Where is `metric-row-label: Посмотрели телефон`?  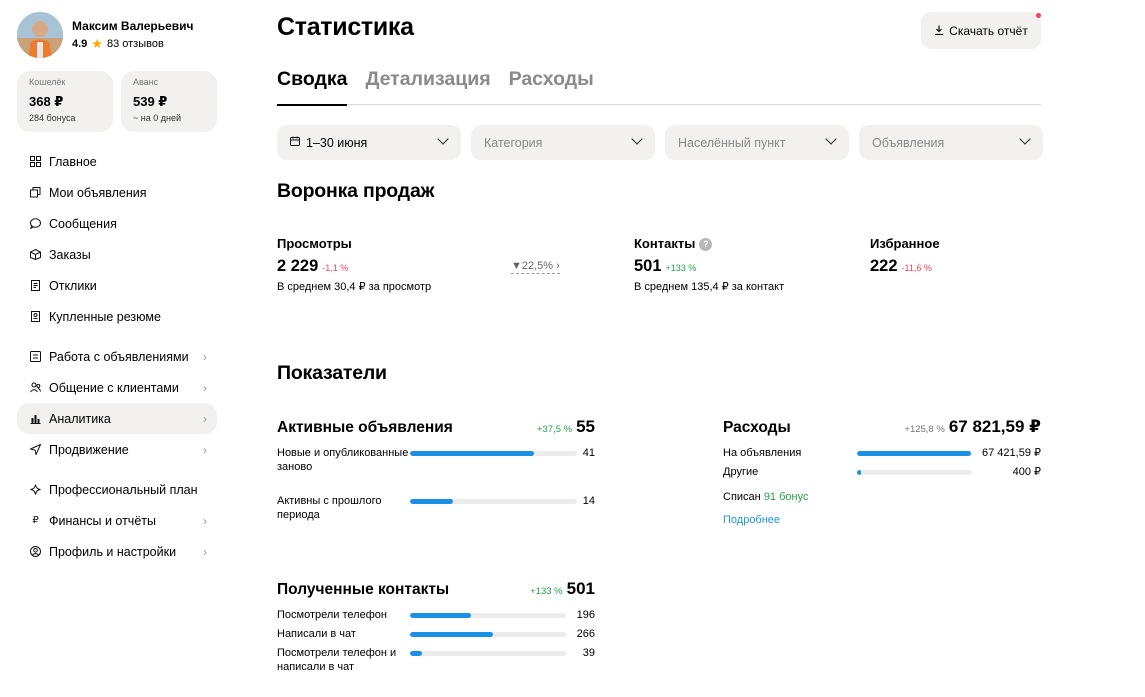
metric-row-label: Посмотрели телефон is located at coordinates (332, 615).